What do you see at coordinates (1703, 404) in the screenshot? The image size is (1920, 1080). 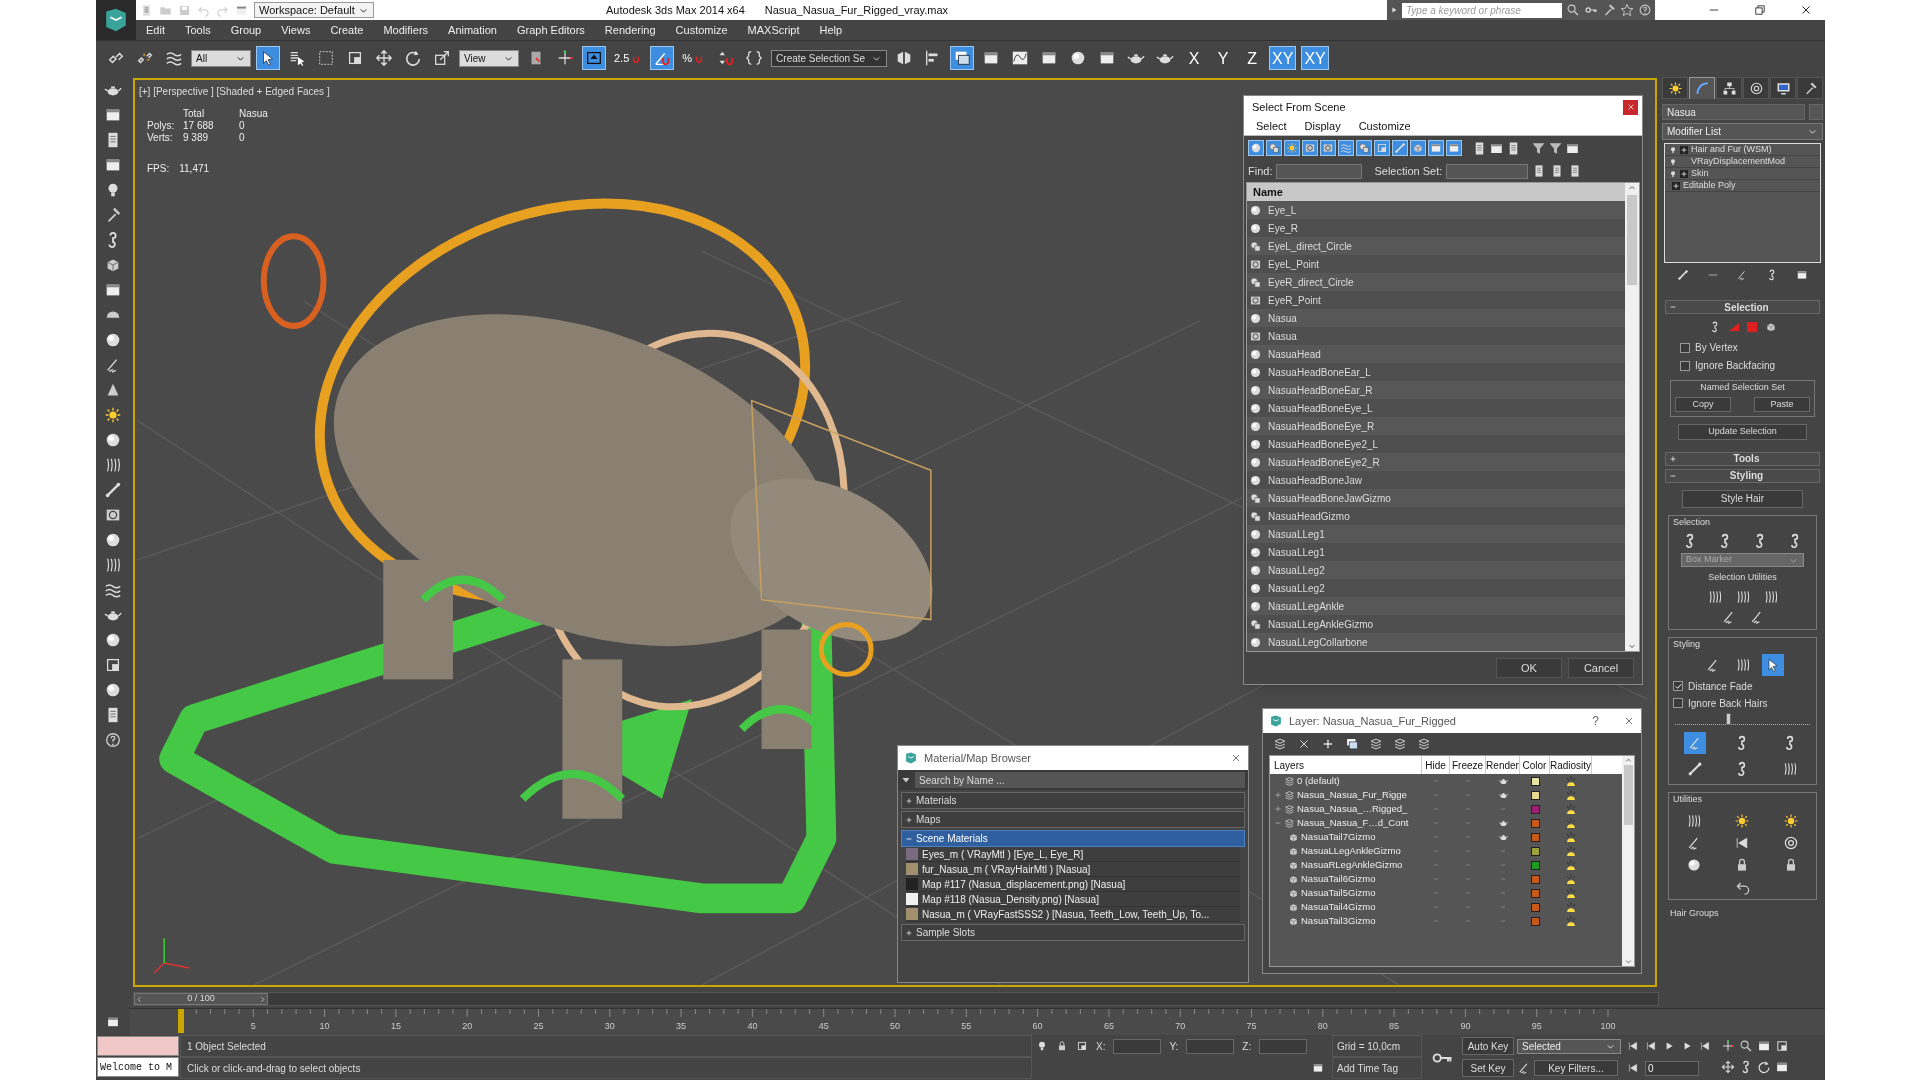 I see `panel-button: Copy` at bounding box center [1703, 404].